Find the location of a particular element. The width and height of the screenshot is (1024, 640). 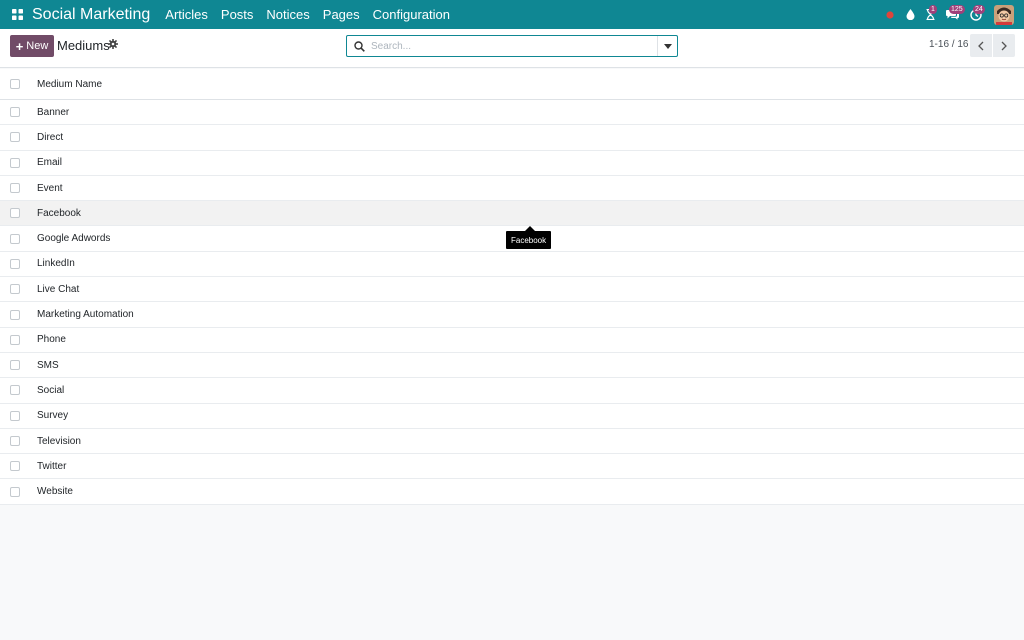

medium-name-cell: Email is located at coordinates (50, 163).